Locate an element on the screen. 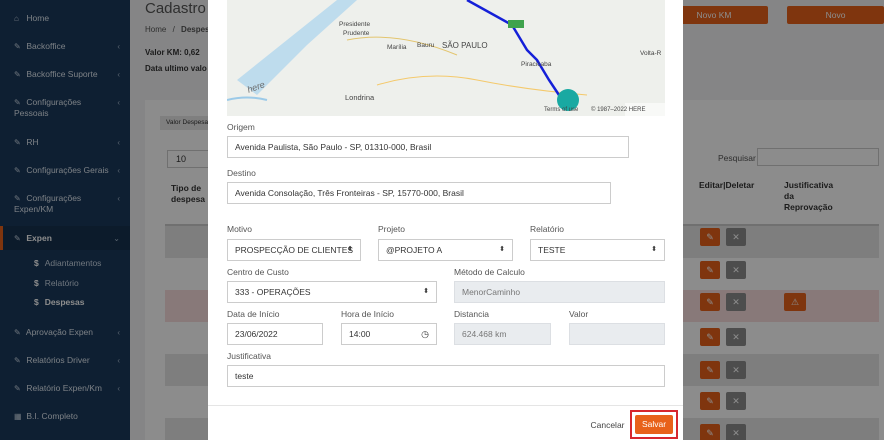 This screenshot has width=884, height=440. hora-inicio-input: 14:00 ◷ is located at coordinates (389, 334).